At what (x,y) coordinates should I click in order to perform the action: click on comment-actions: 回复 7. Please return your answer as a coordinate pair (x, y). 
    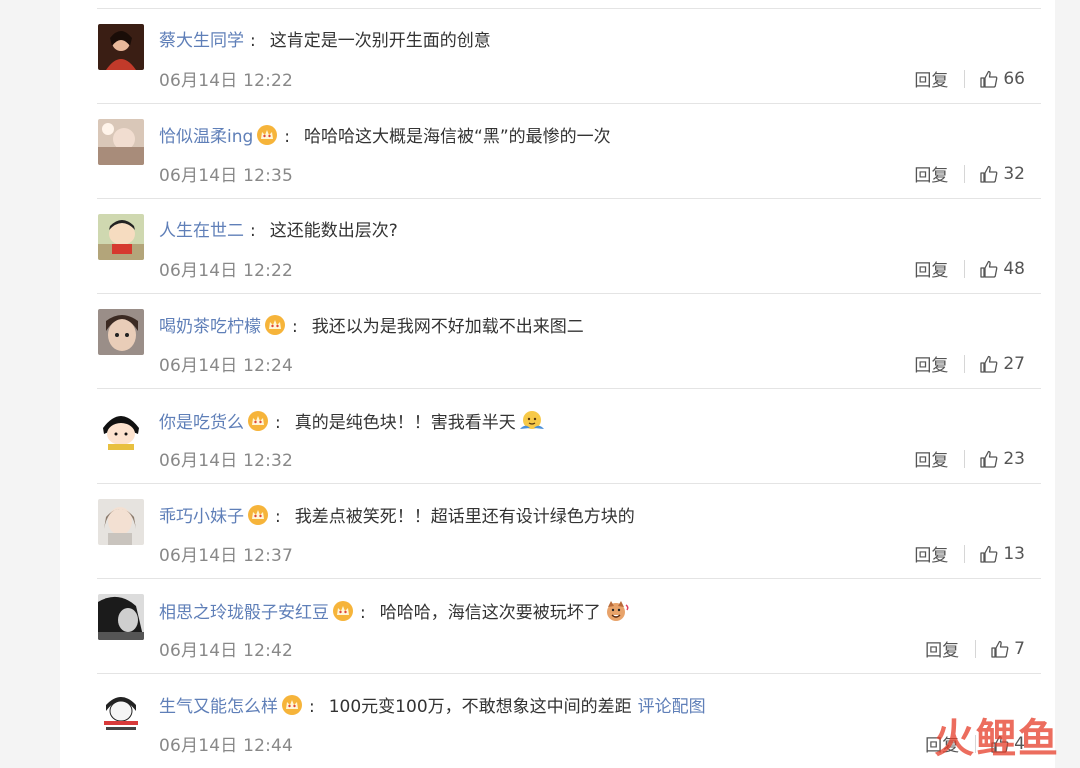
    Looking at the image, I should click on (975, 649).